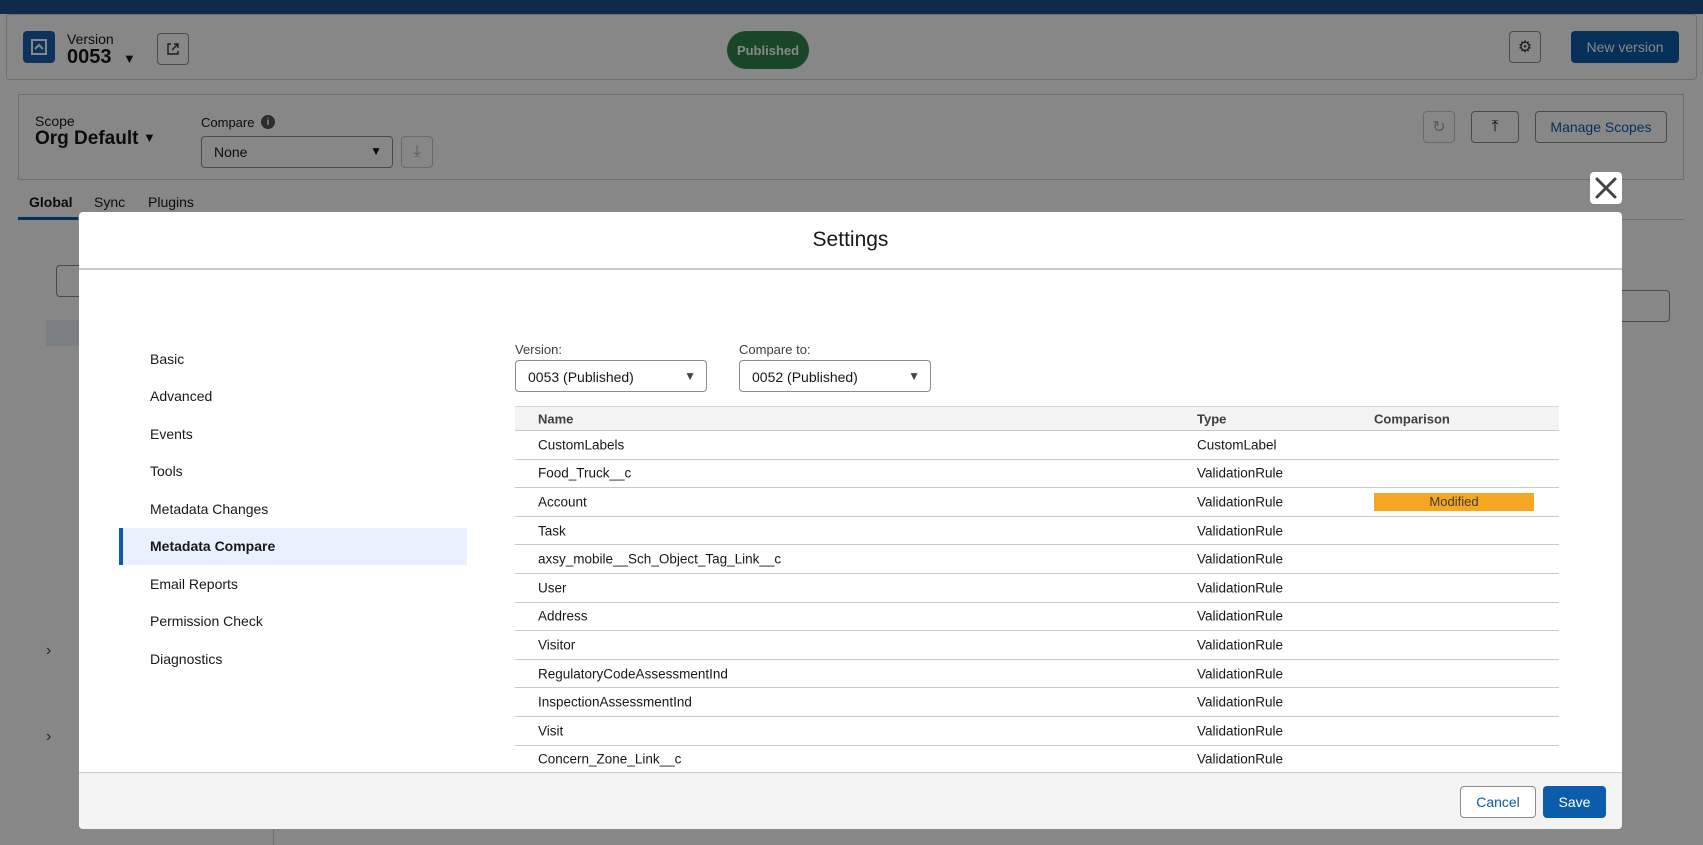 This screenshot has width=1703, height=845. Describe the element at coordinates (615, 702) in the screenshot. I see `cell-name: InspectionAssessmentInd` at that location.